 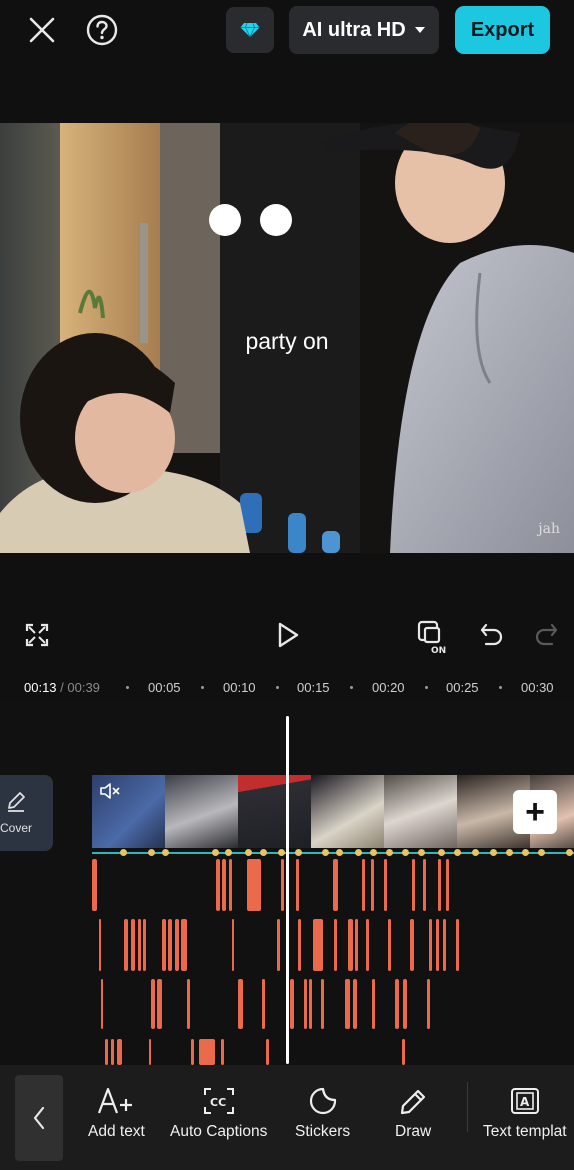 I want to click on preview-caption: party on, so click(x=287, y=341).